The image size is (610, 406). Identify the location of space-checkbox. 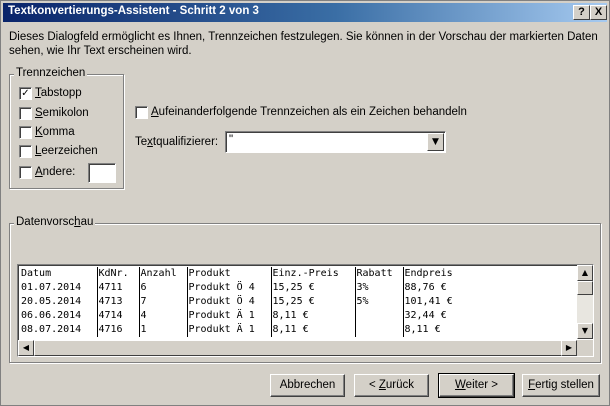
(25, 151).